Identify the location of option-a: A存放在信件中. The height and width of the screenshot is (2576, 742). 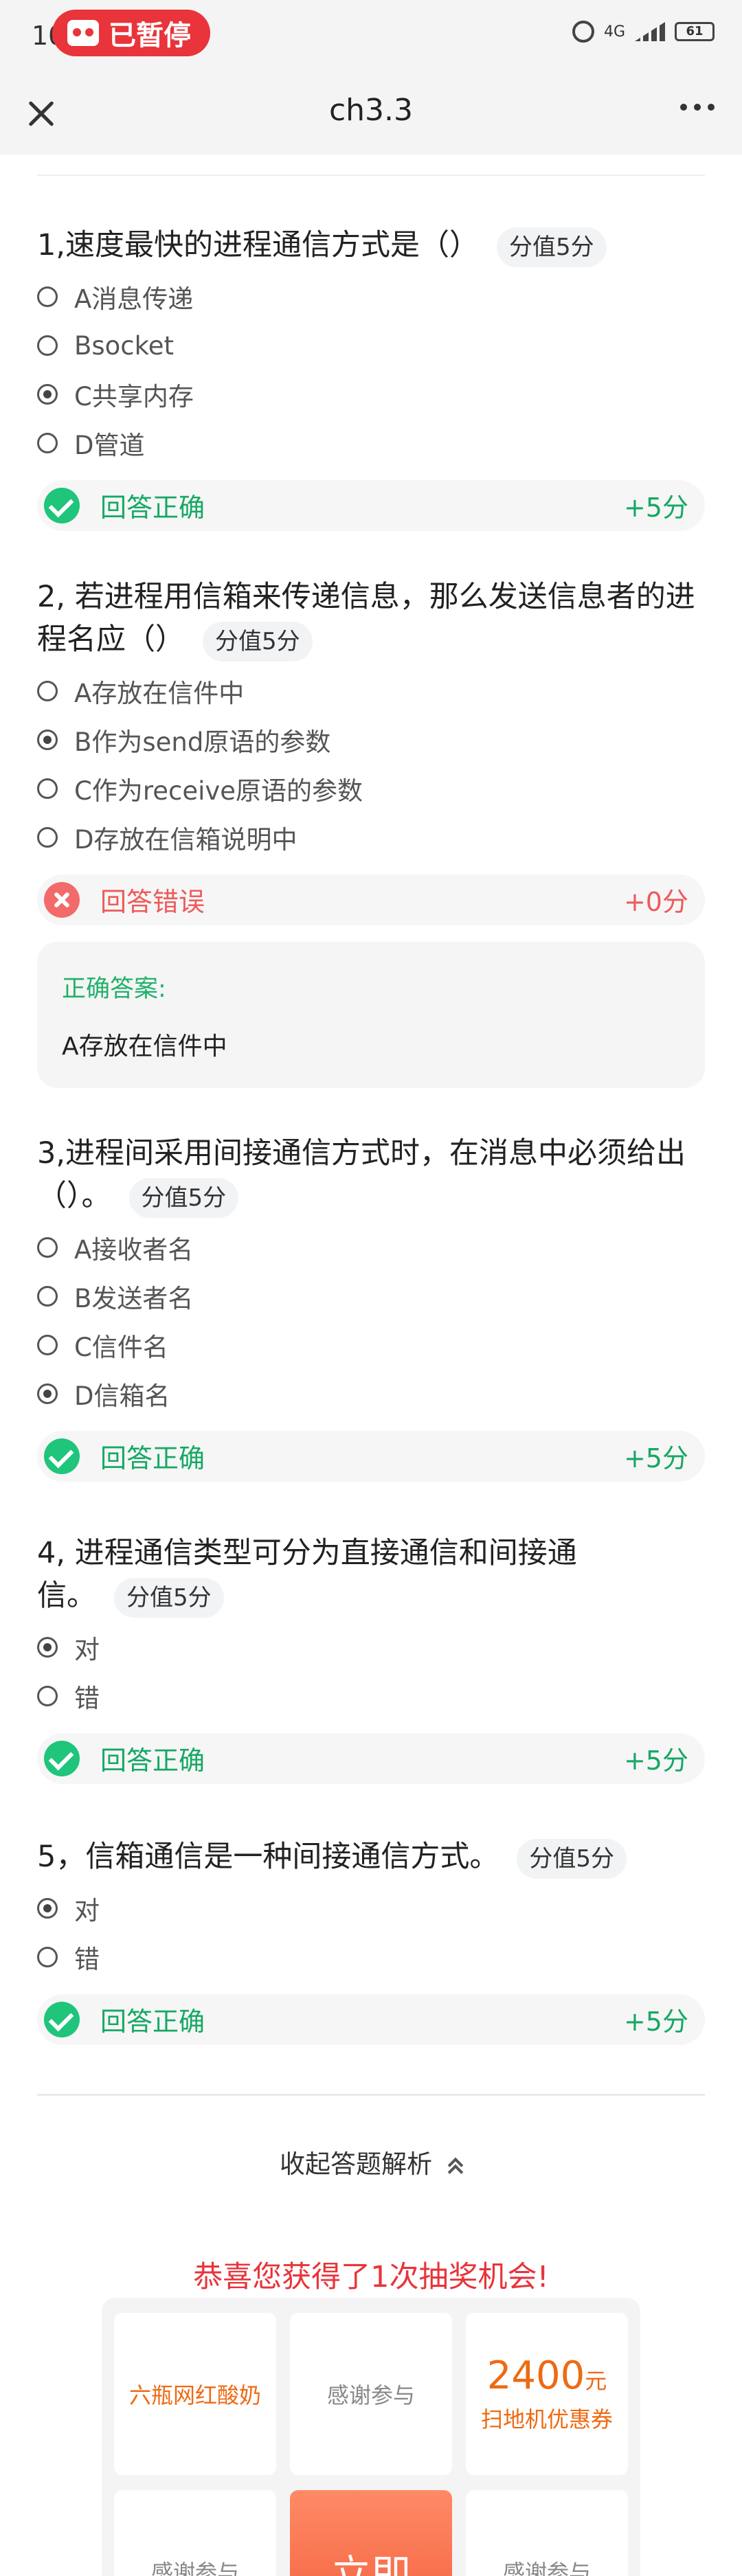
(371, 691).